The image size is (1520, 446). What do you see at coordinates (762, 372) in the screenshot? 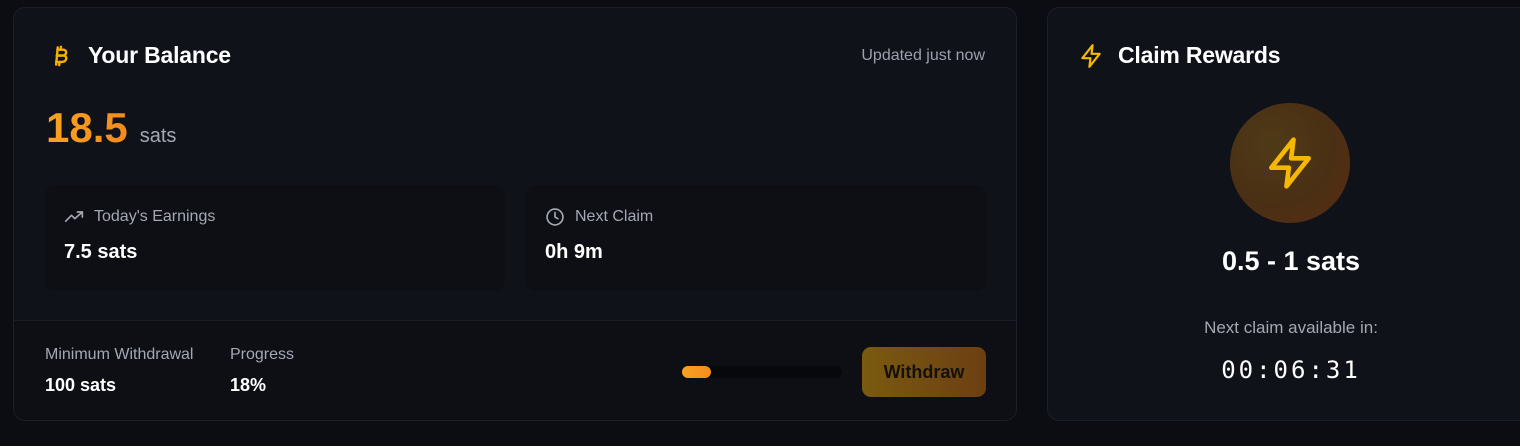
I see `progress-bar` at bounding box center [762, 372].